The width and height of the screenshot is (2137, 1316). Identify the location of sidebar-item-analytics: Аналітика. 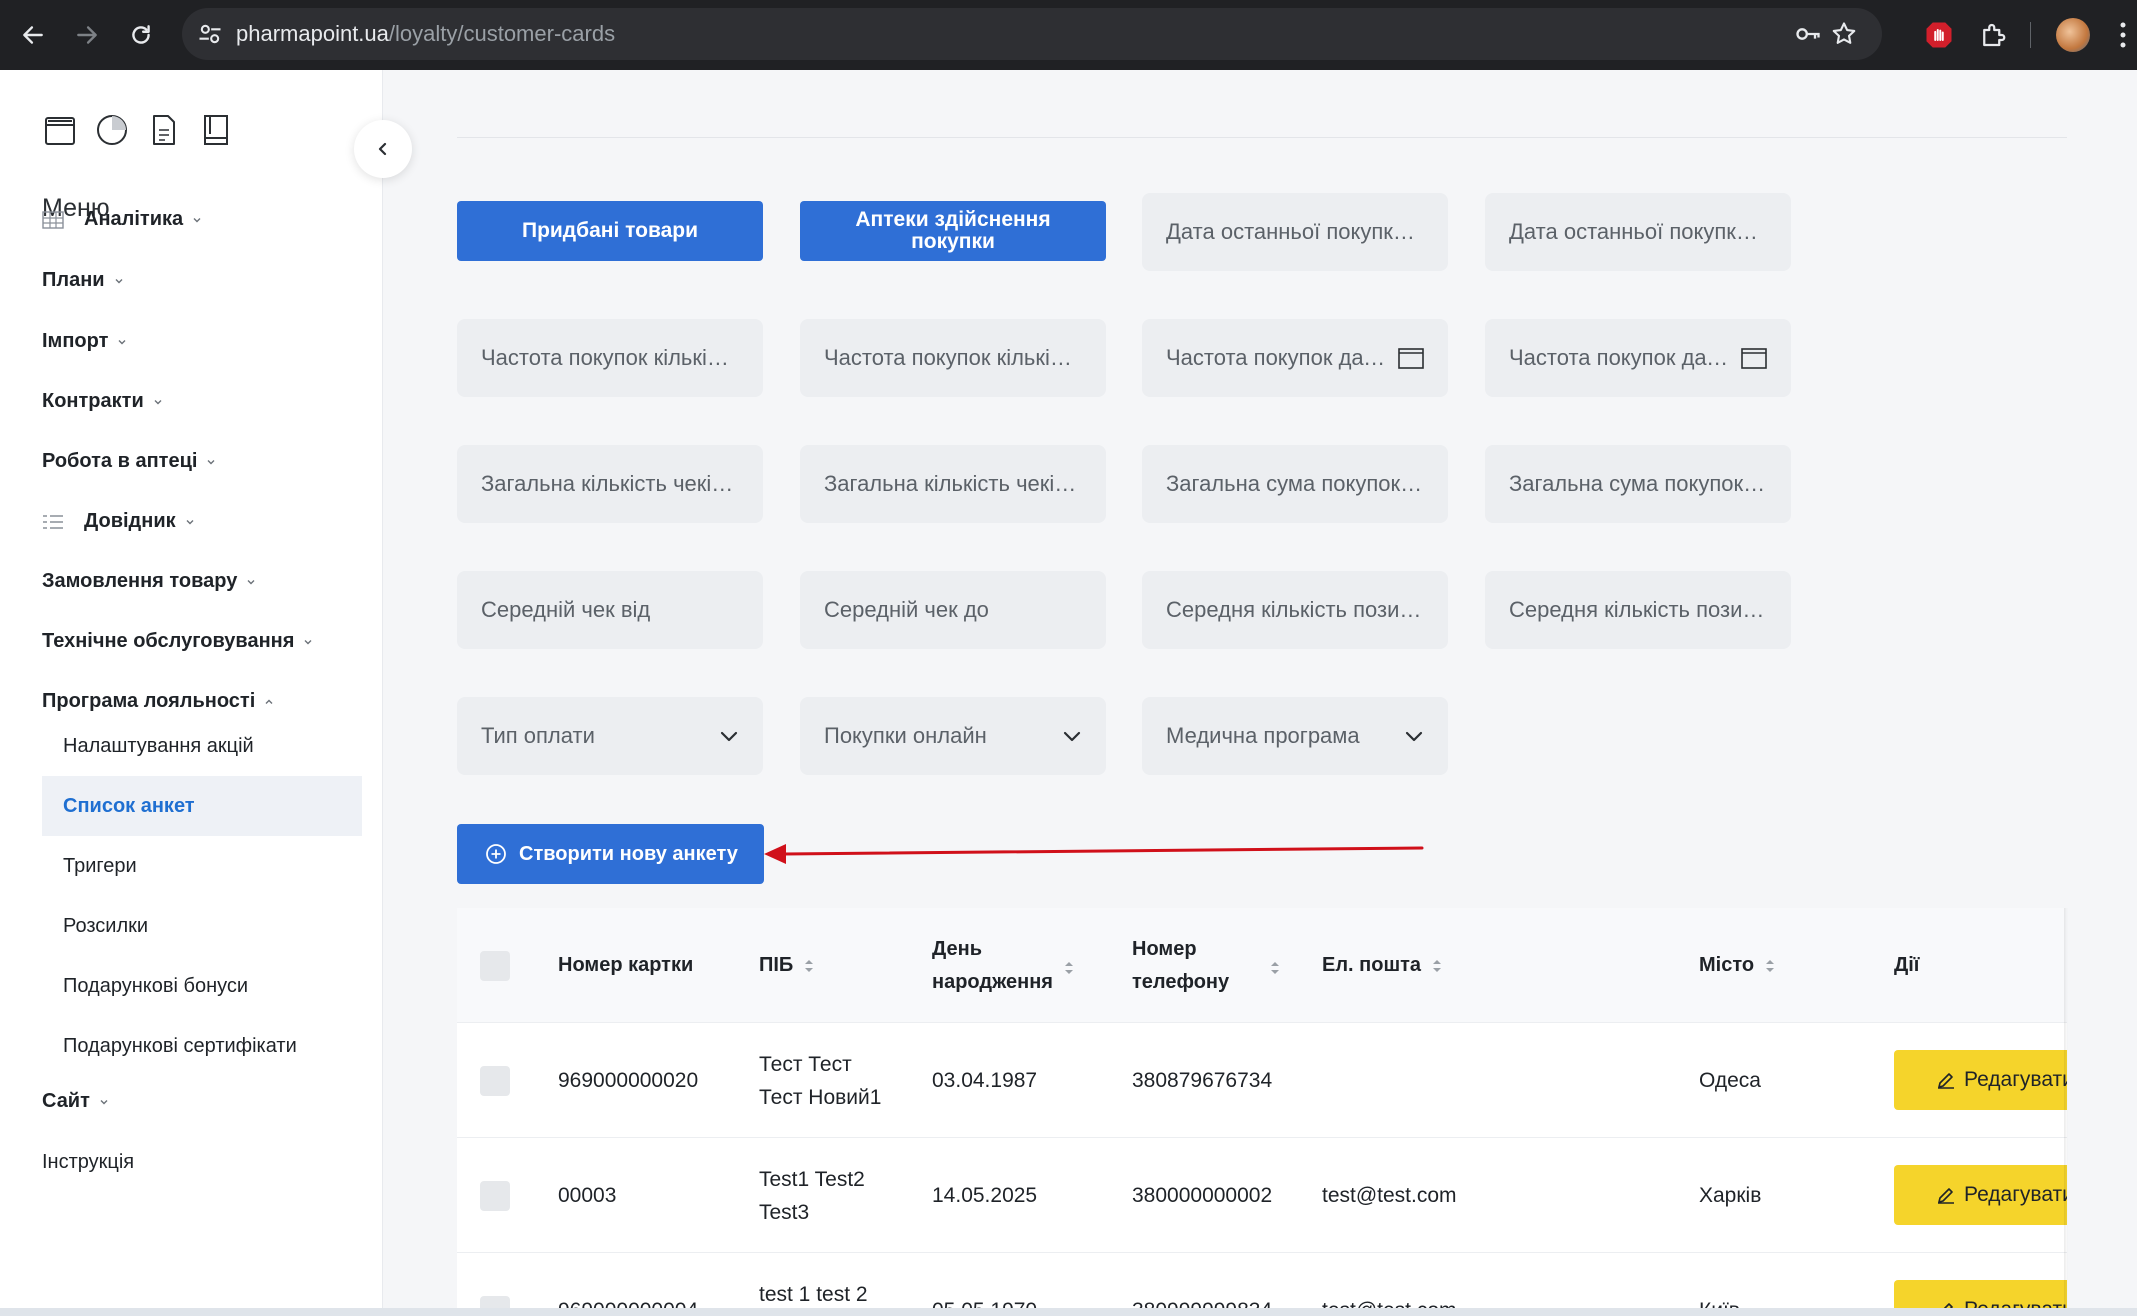
(122, 219).